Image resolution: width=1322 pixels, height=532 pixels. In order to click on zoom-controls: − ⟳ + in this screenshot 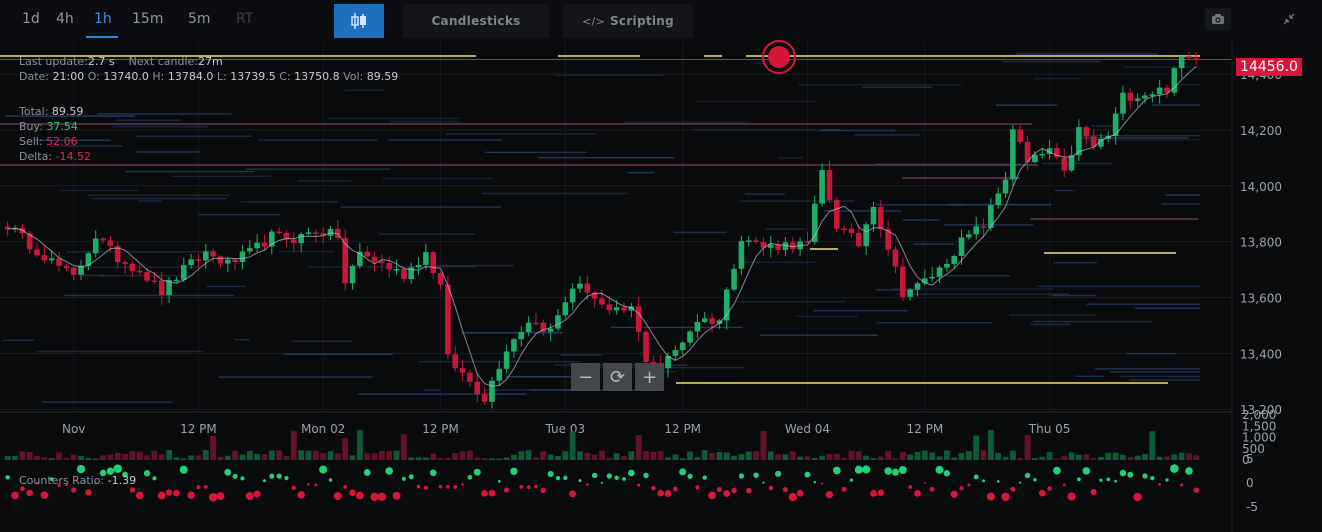, I will do `click(617, 377)`.